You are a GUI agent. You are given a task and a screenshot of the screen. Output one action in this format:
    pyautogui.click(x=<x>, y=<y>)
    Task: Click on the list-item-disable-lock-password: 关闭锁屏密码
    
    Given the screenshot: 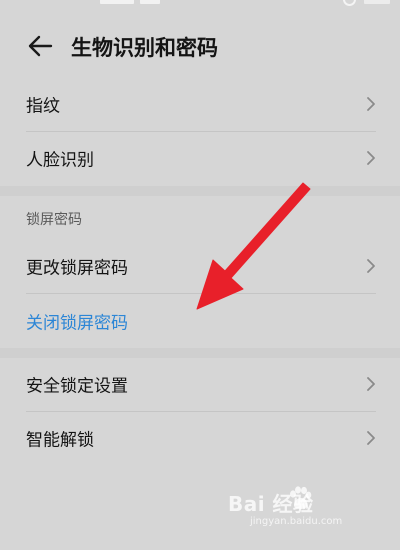 What is the action you would take?
    pyautogui.click(x=200, y=321)
    